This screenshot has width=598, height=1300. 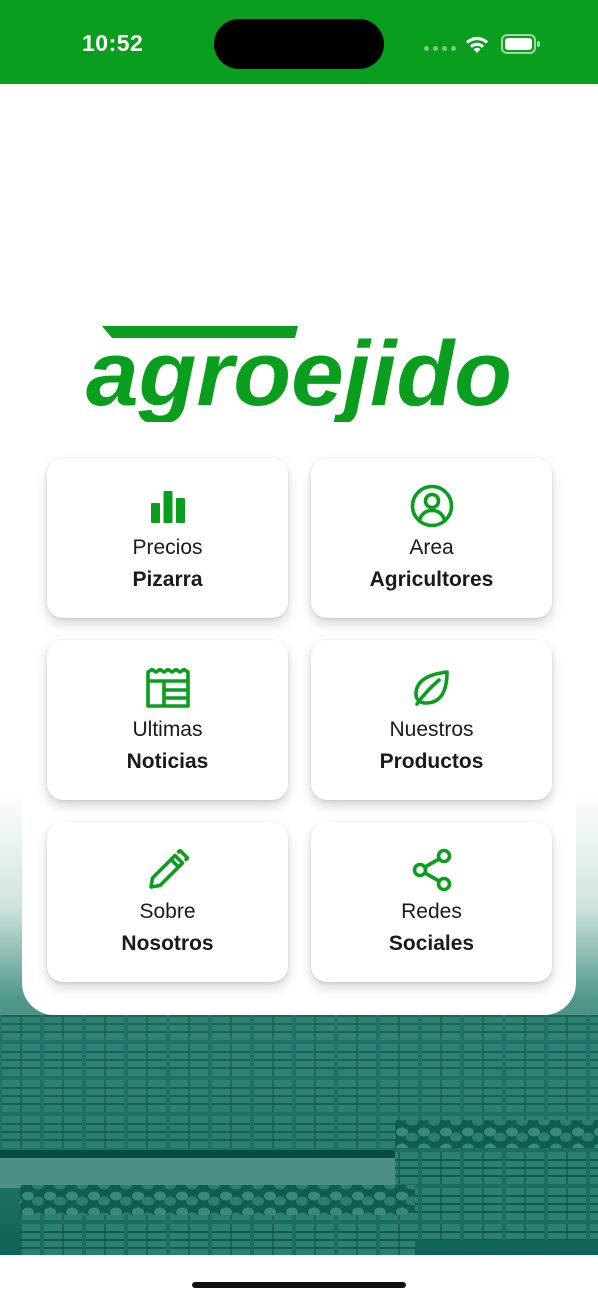 I want to click on sobre-nosotros-button: Sobre Nosotros, so click(x=167, y=902).